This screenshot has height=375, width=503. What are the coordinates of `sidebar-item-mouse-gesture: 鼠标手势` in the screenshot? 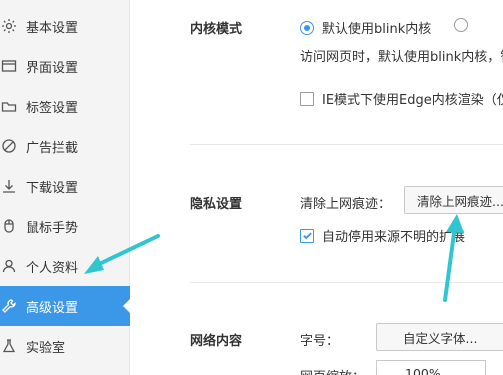 It's located at (65, 226).